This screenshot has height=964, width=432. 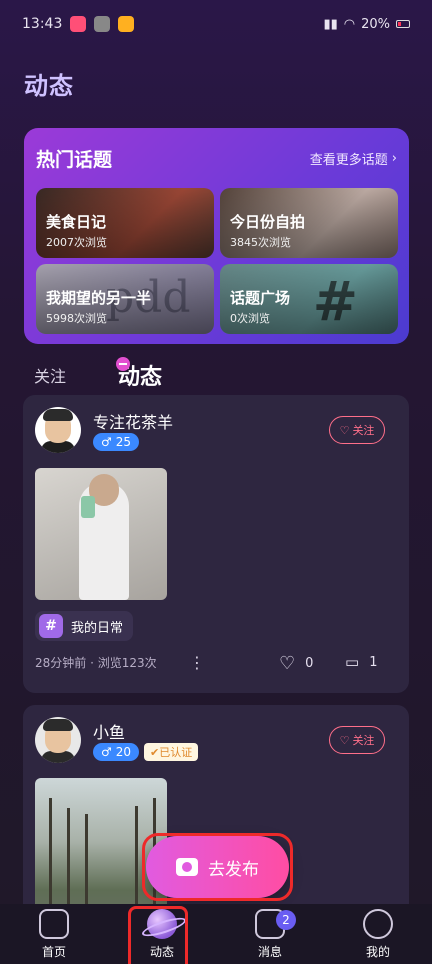 What do you see at coordinates (352, 662) in the screenshot?
I see `comment-icon: ▭` at bounding box center [352, 662].